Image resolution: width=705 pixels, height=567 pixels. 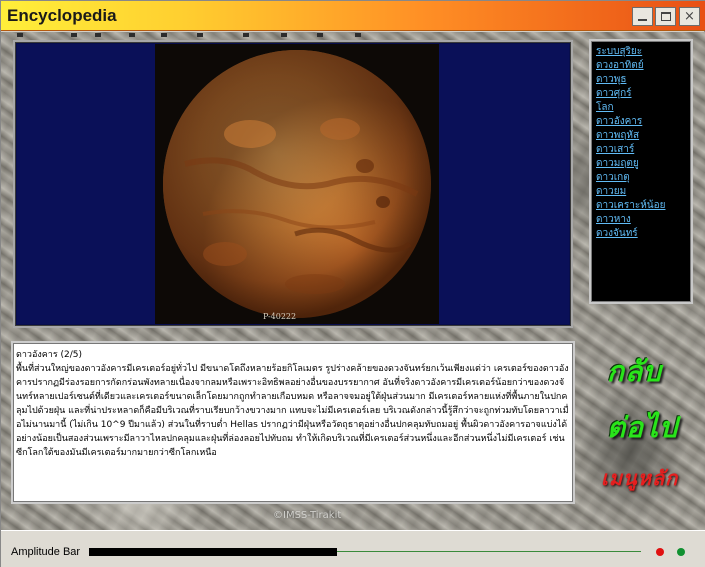 I want to click on article-heading: ดาวอังคาร (2/5), so click(x=49, y=355).